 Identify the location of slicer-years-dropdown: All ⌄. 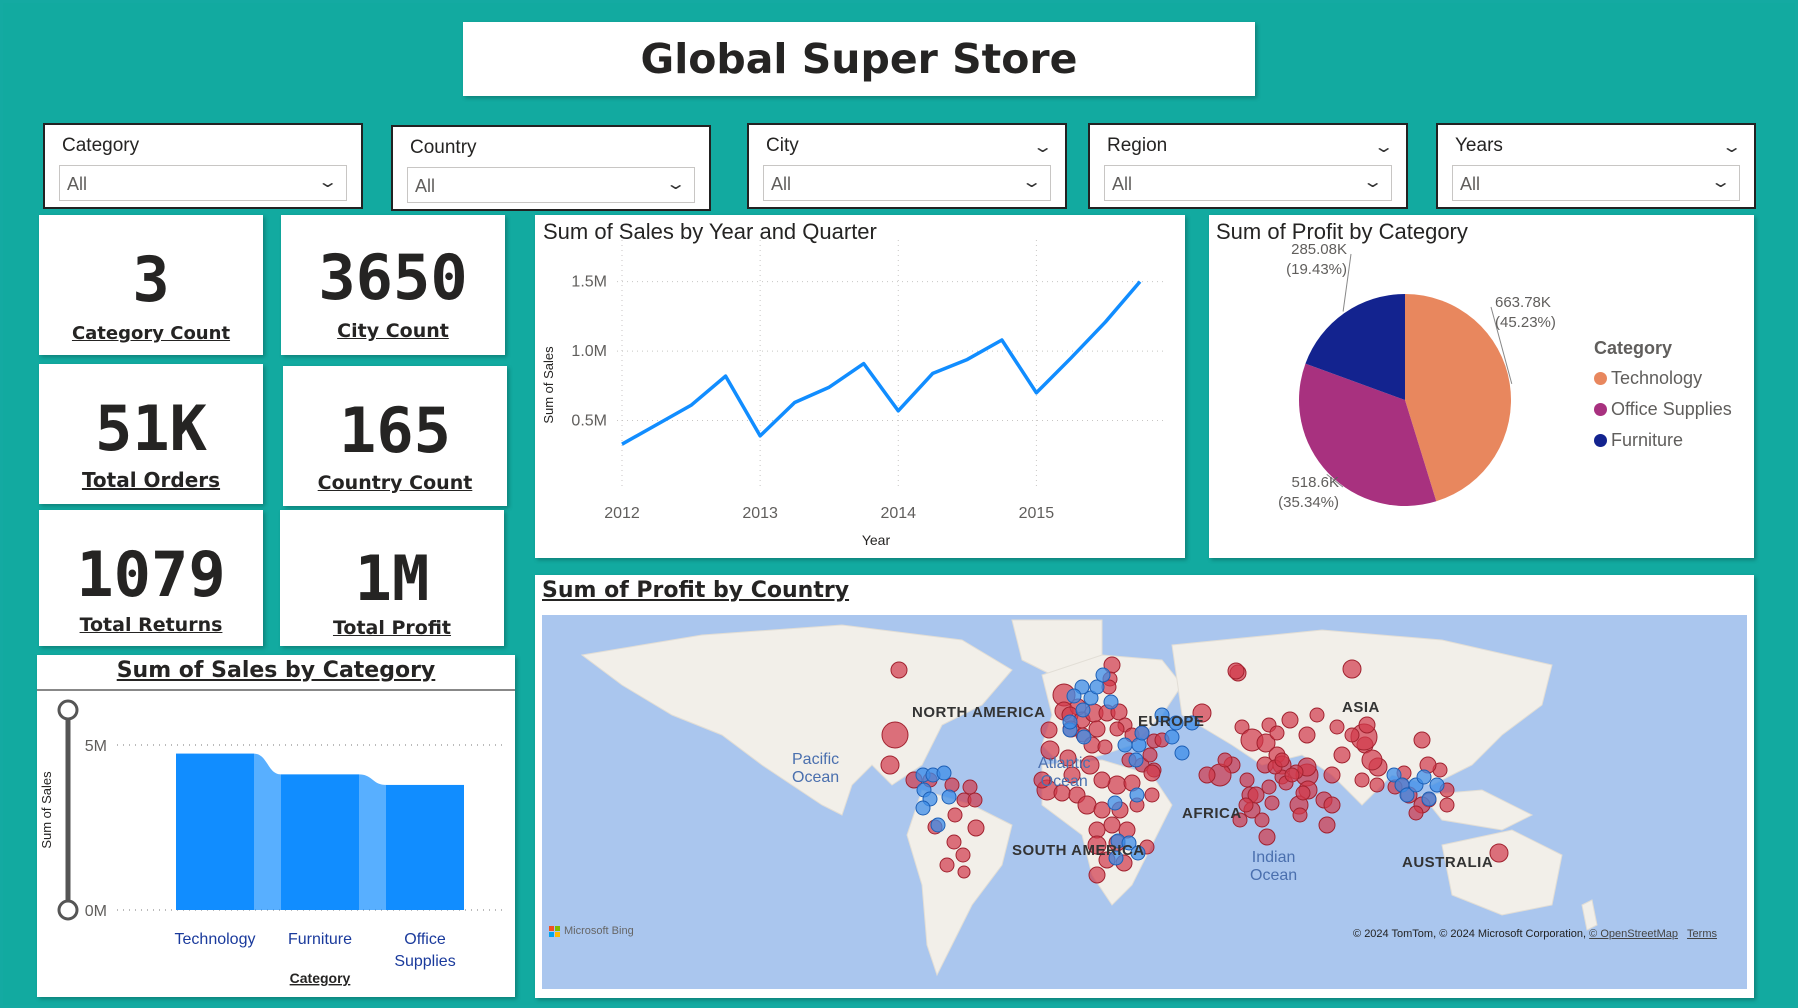
(1596, 183).